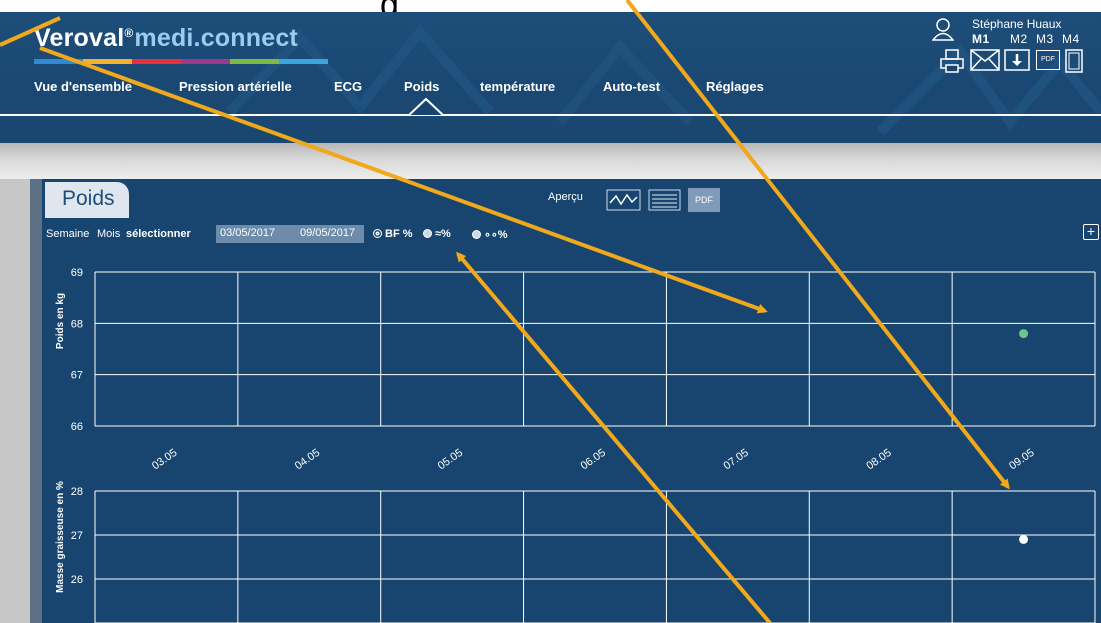  Describe the element at coordinates (164, 460) in the screenshot. I see `x-tick-label: 03.05` at that location.